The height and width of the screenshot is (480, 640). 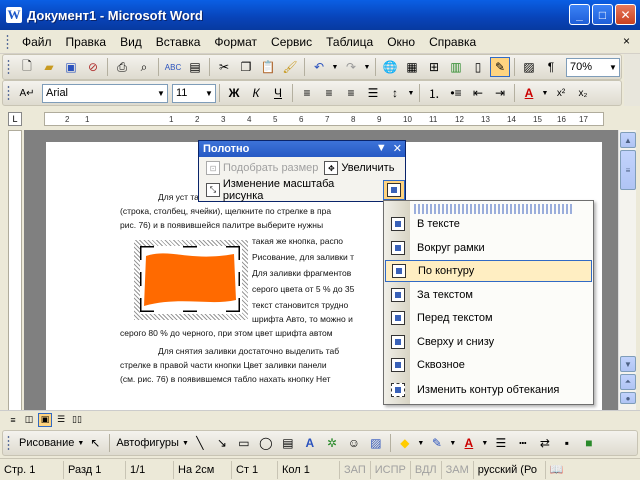 I want to click on clipart-icon: ☺, so click(x=354, y=443).